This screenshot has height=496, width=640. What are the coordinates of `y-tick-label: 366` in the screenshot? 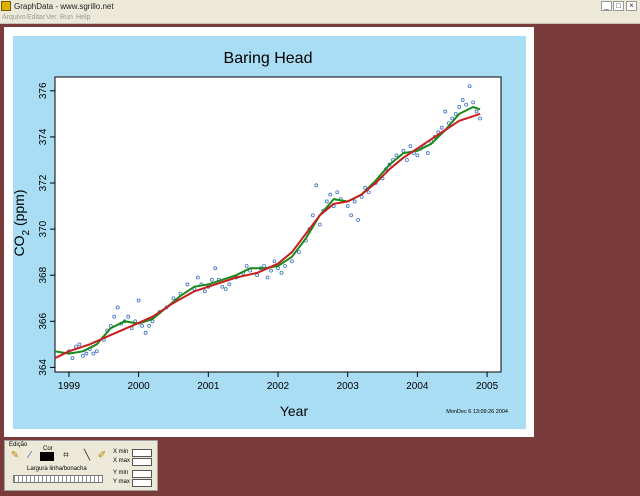 It's located at (43, 321).